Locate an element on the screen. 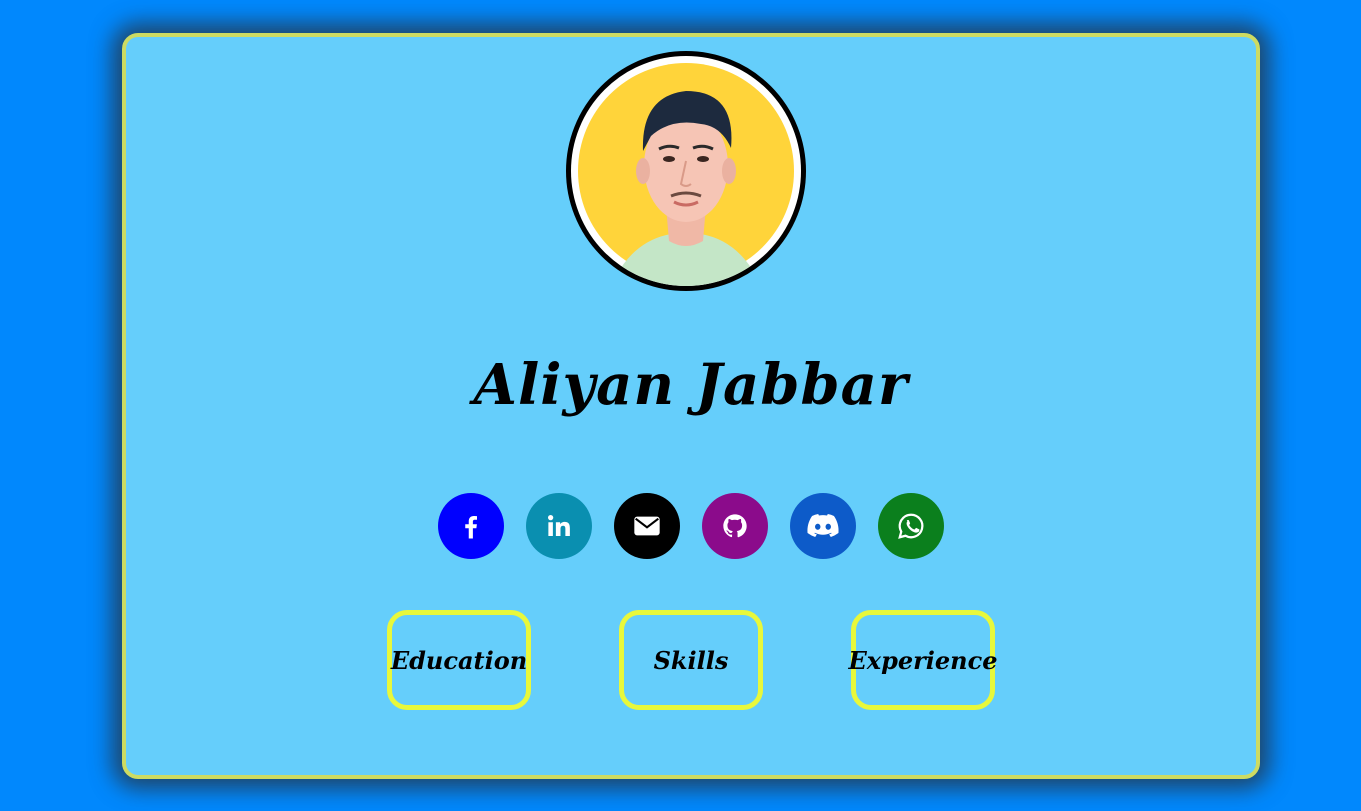 The image size is (1361, 811). email-link is located at coordinates (647, 526).